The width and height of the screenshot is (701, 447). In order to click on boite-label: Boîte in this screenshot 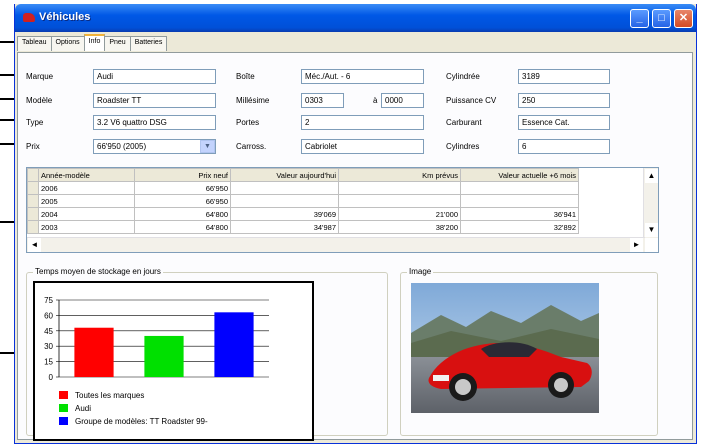, I will do `click(245, 76)`.